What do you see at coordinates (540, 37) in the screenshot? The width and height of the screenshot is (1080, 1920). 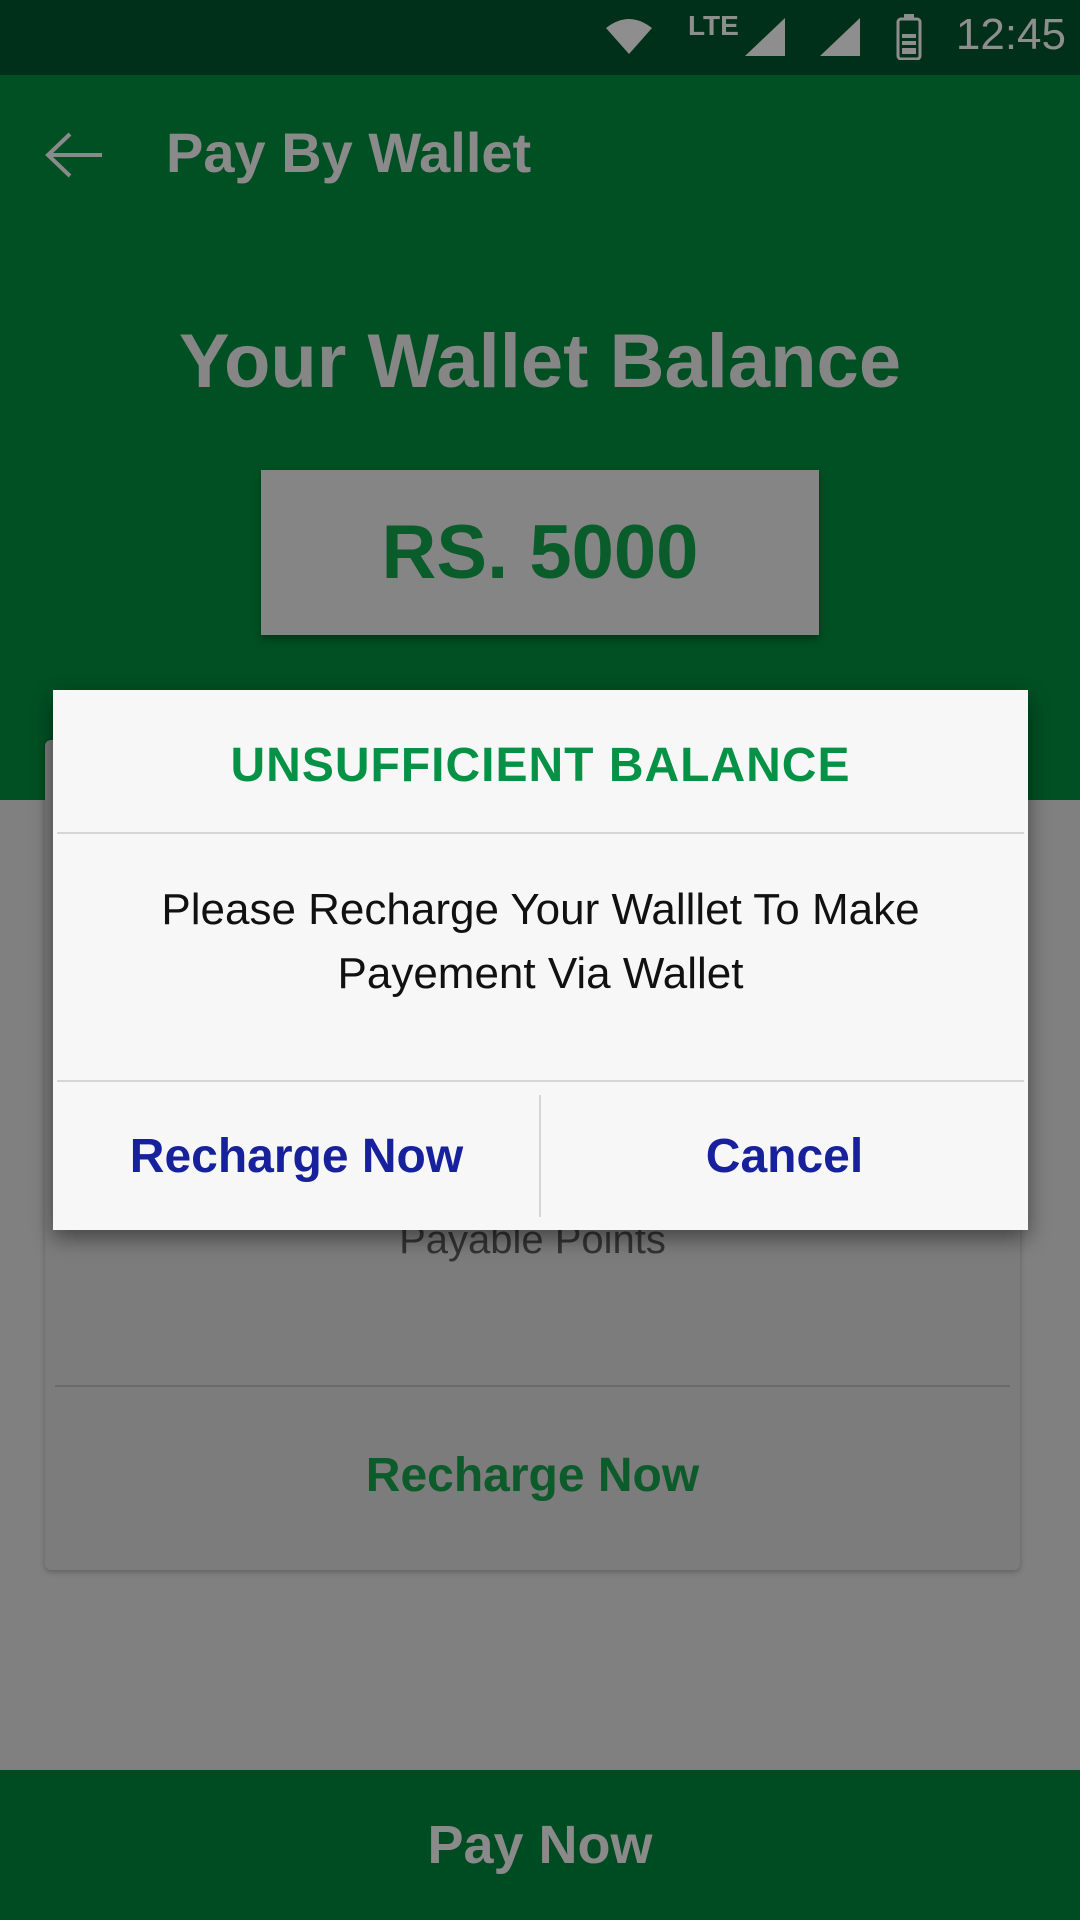 I see `status-bar: LTE 12:45` at bounding box center [540, 37].